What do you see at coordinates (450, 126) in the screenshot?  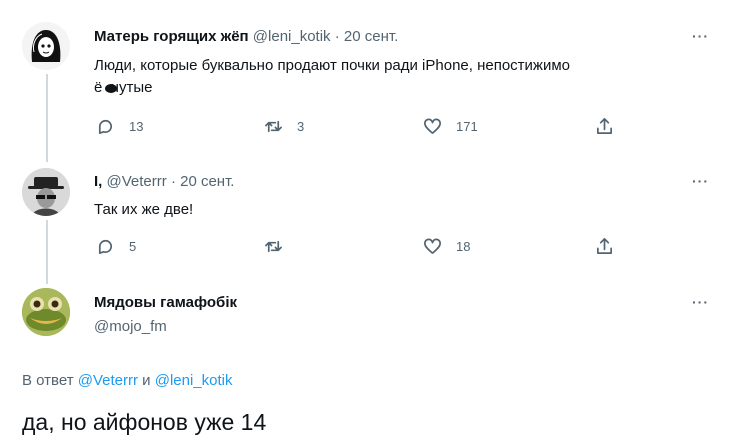 I see `like-button: 171` at bounding box center [450, 126].